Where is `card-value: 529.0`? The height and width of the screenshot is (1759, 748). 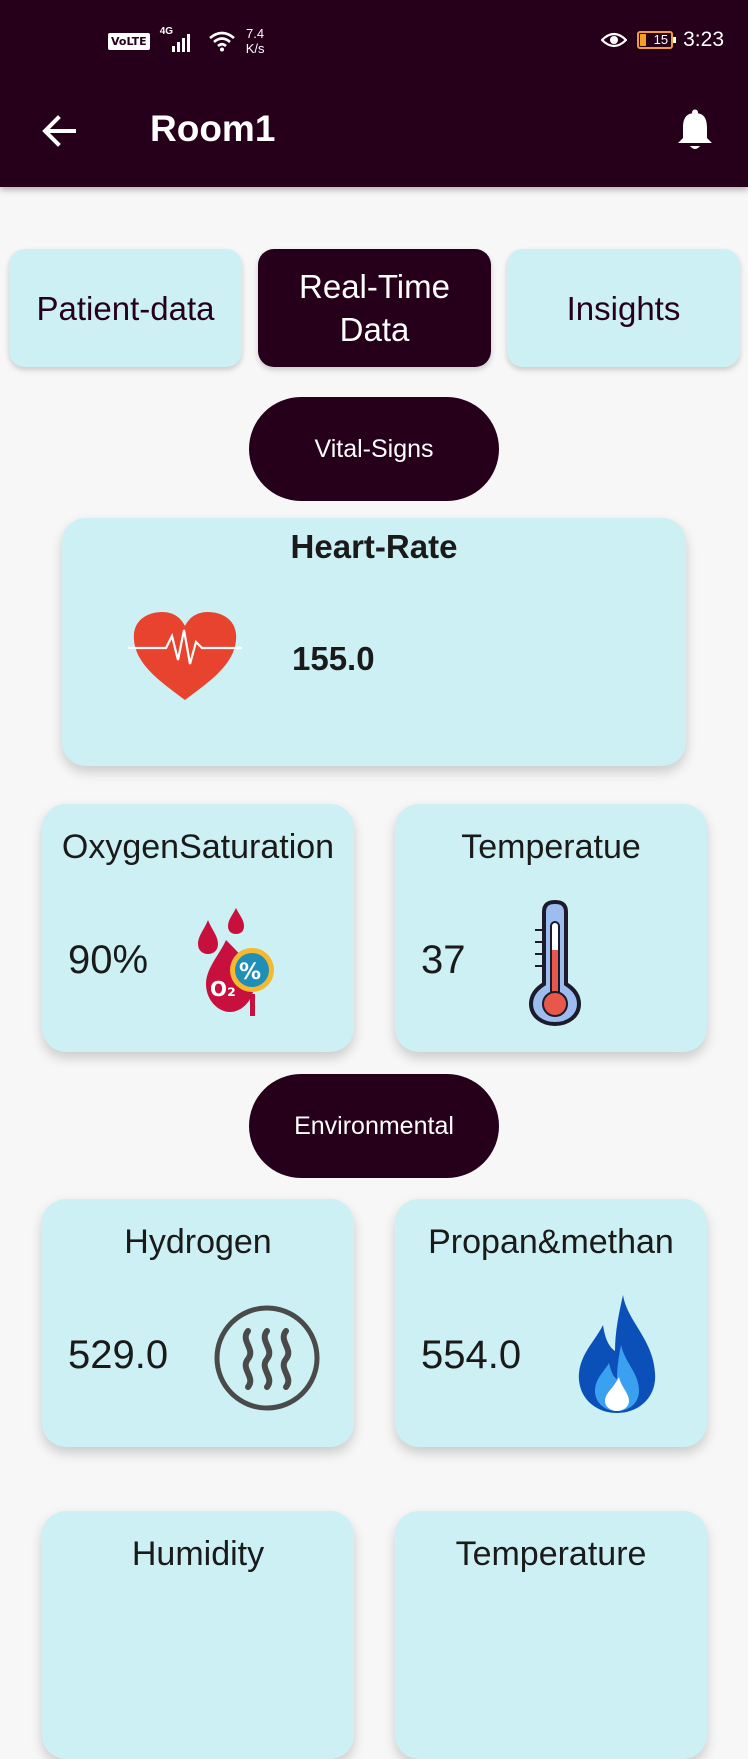
card-value: 529.0 is located at coordinates (118, 1355).